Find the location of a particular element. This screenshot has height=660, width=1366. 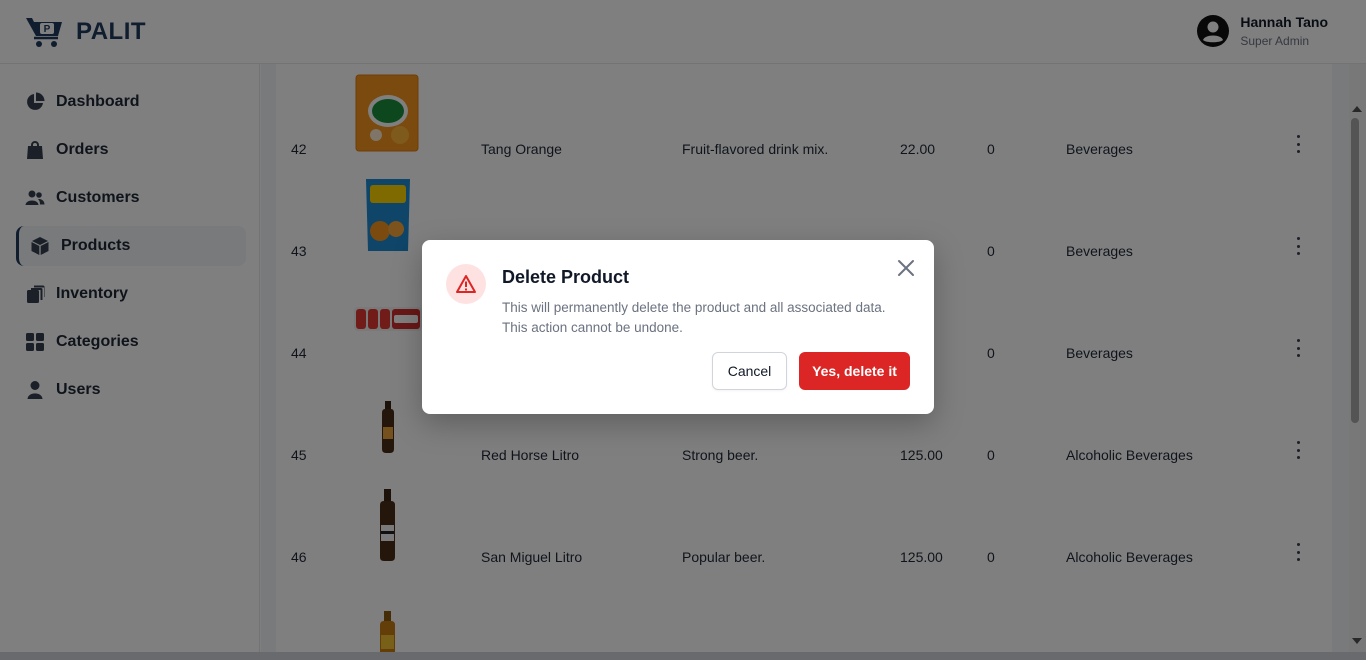

cancel-button: Cancel is located at coordinates (749, 371).